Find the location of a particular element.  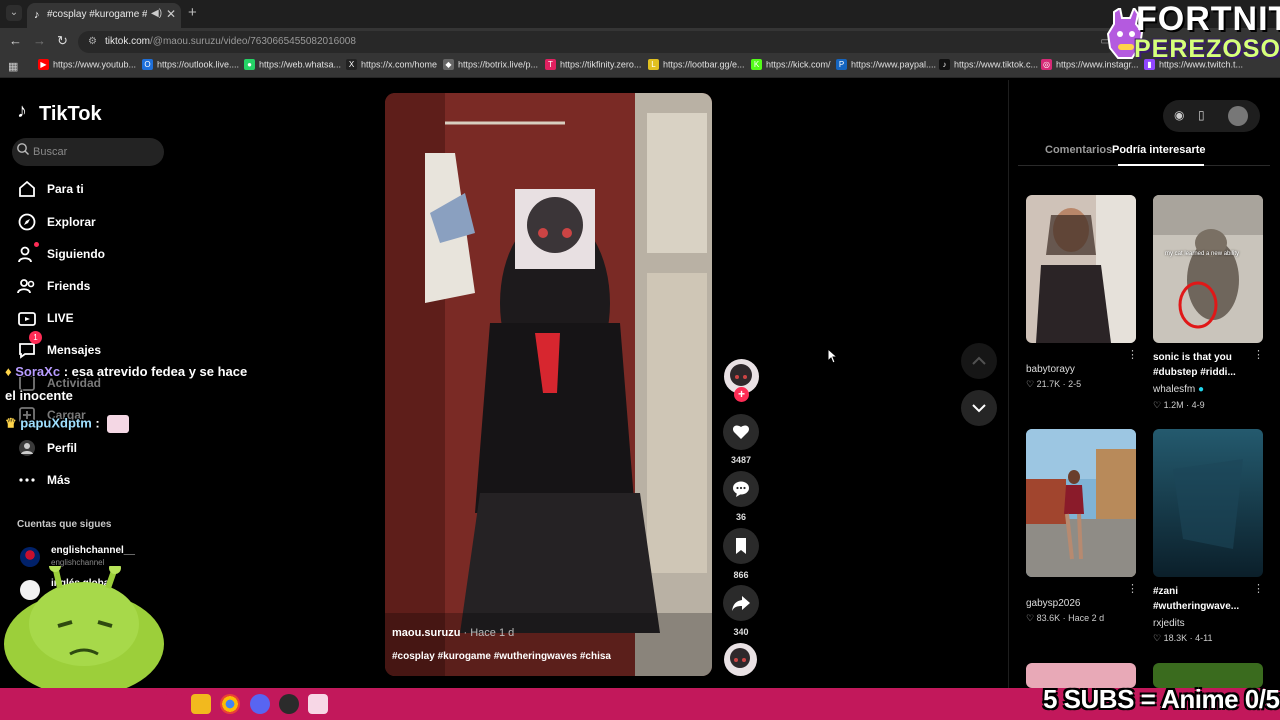

bookmark-item: Xhttps://x.com/home is located at coordinates (391, 67).